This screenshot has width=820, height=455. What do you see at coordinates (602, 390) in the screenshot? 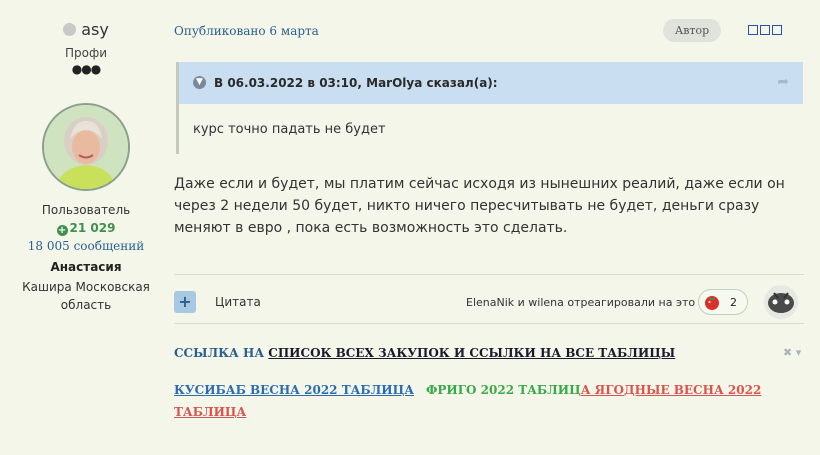
I see `frigo-link-tail: А ЯГО` at bounding box center [602, 390].